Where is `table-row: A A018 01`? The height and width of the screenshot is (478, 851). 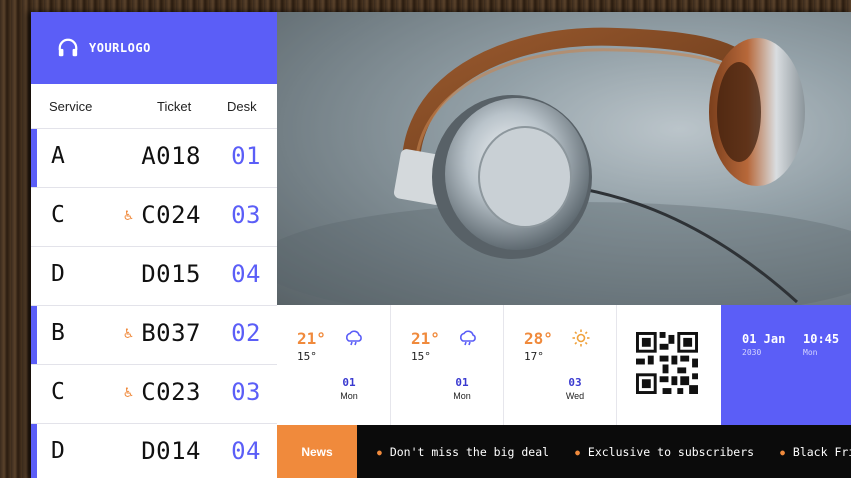 table-row: A A018 01 is located at coordinates (154, 157).